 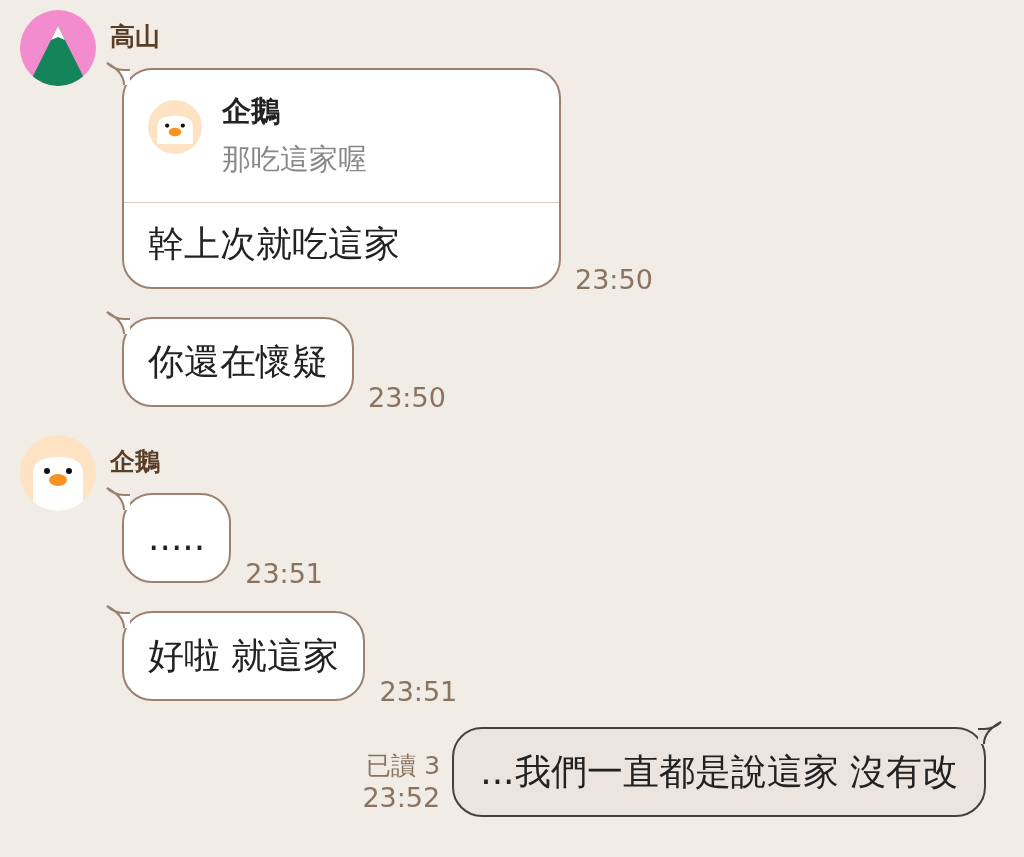 What do you see at coordinates (990, 733) in the screenshot?
I see `bubble-tail` at bounding box center [990, 733].